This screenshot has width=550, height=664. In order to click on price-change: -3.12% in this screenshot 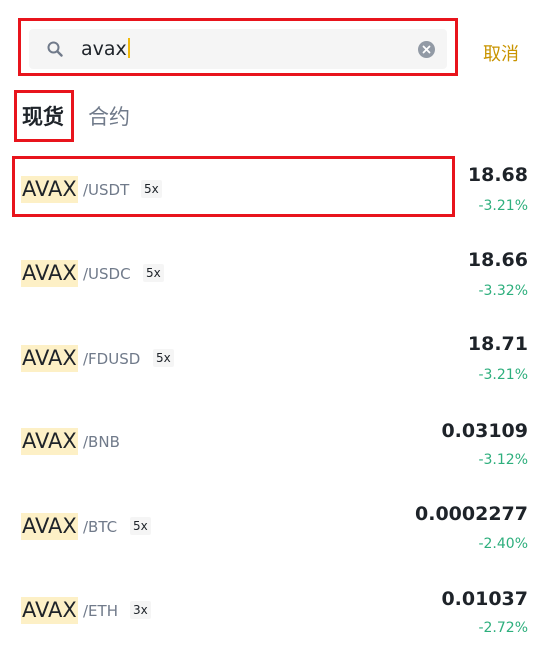, I will do `click(503, 460)`.